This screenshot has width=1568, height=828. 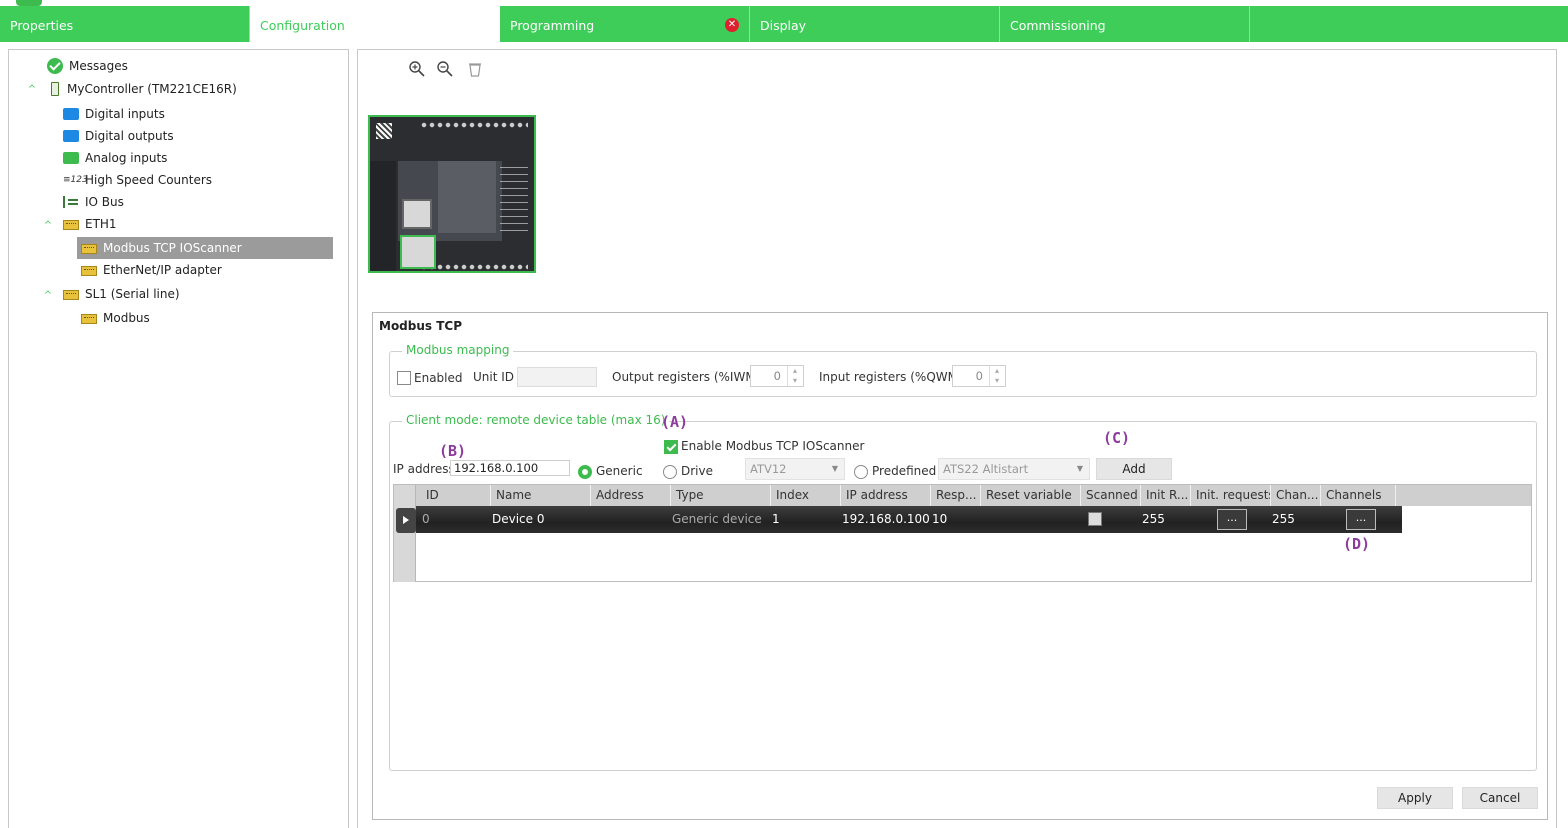 What do you see at coordinates (71, 136) in the screenshot?
I see `digital-output-icon` at bounding box center [71, 136].